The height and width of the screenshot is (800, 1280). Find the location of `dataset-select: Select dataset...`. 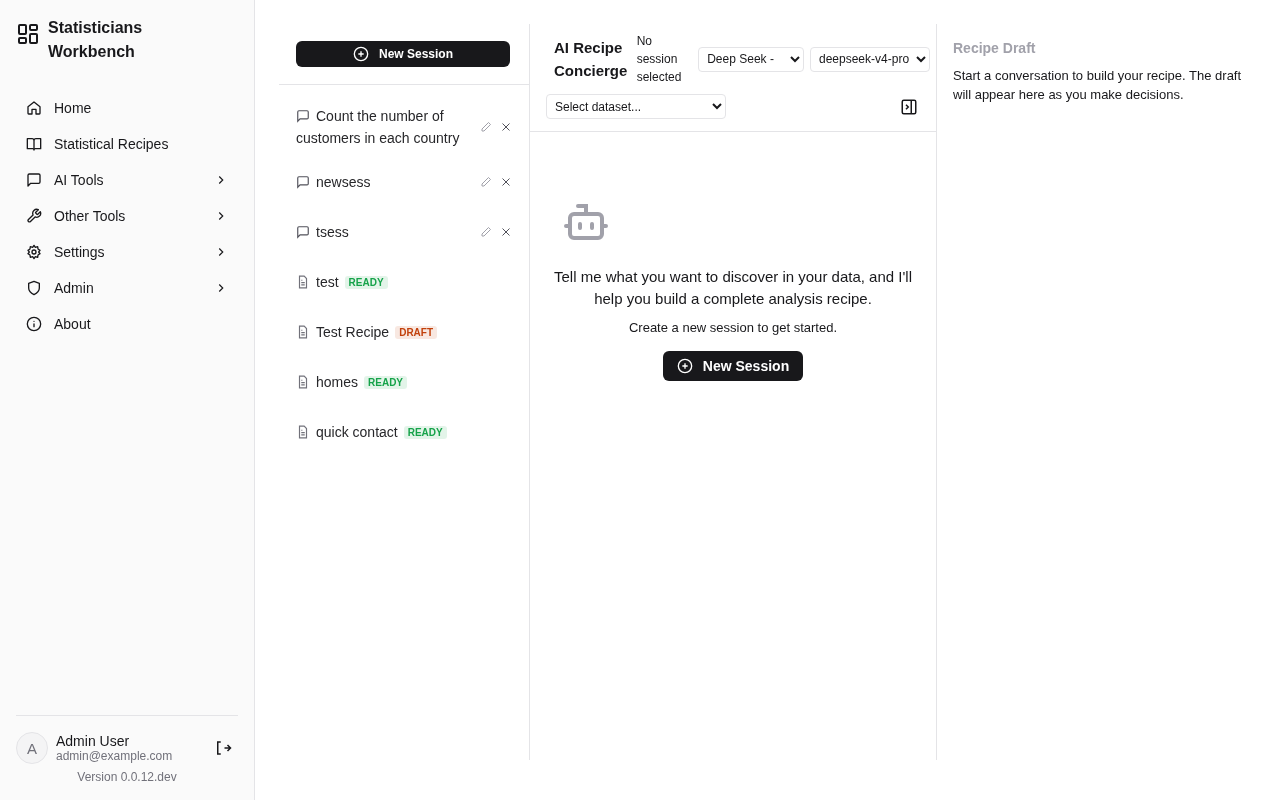

dataset-select: Select dataset... is located at coordinates (636, 106).